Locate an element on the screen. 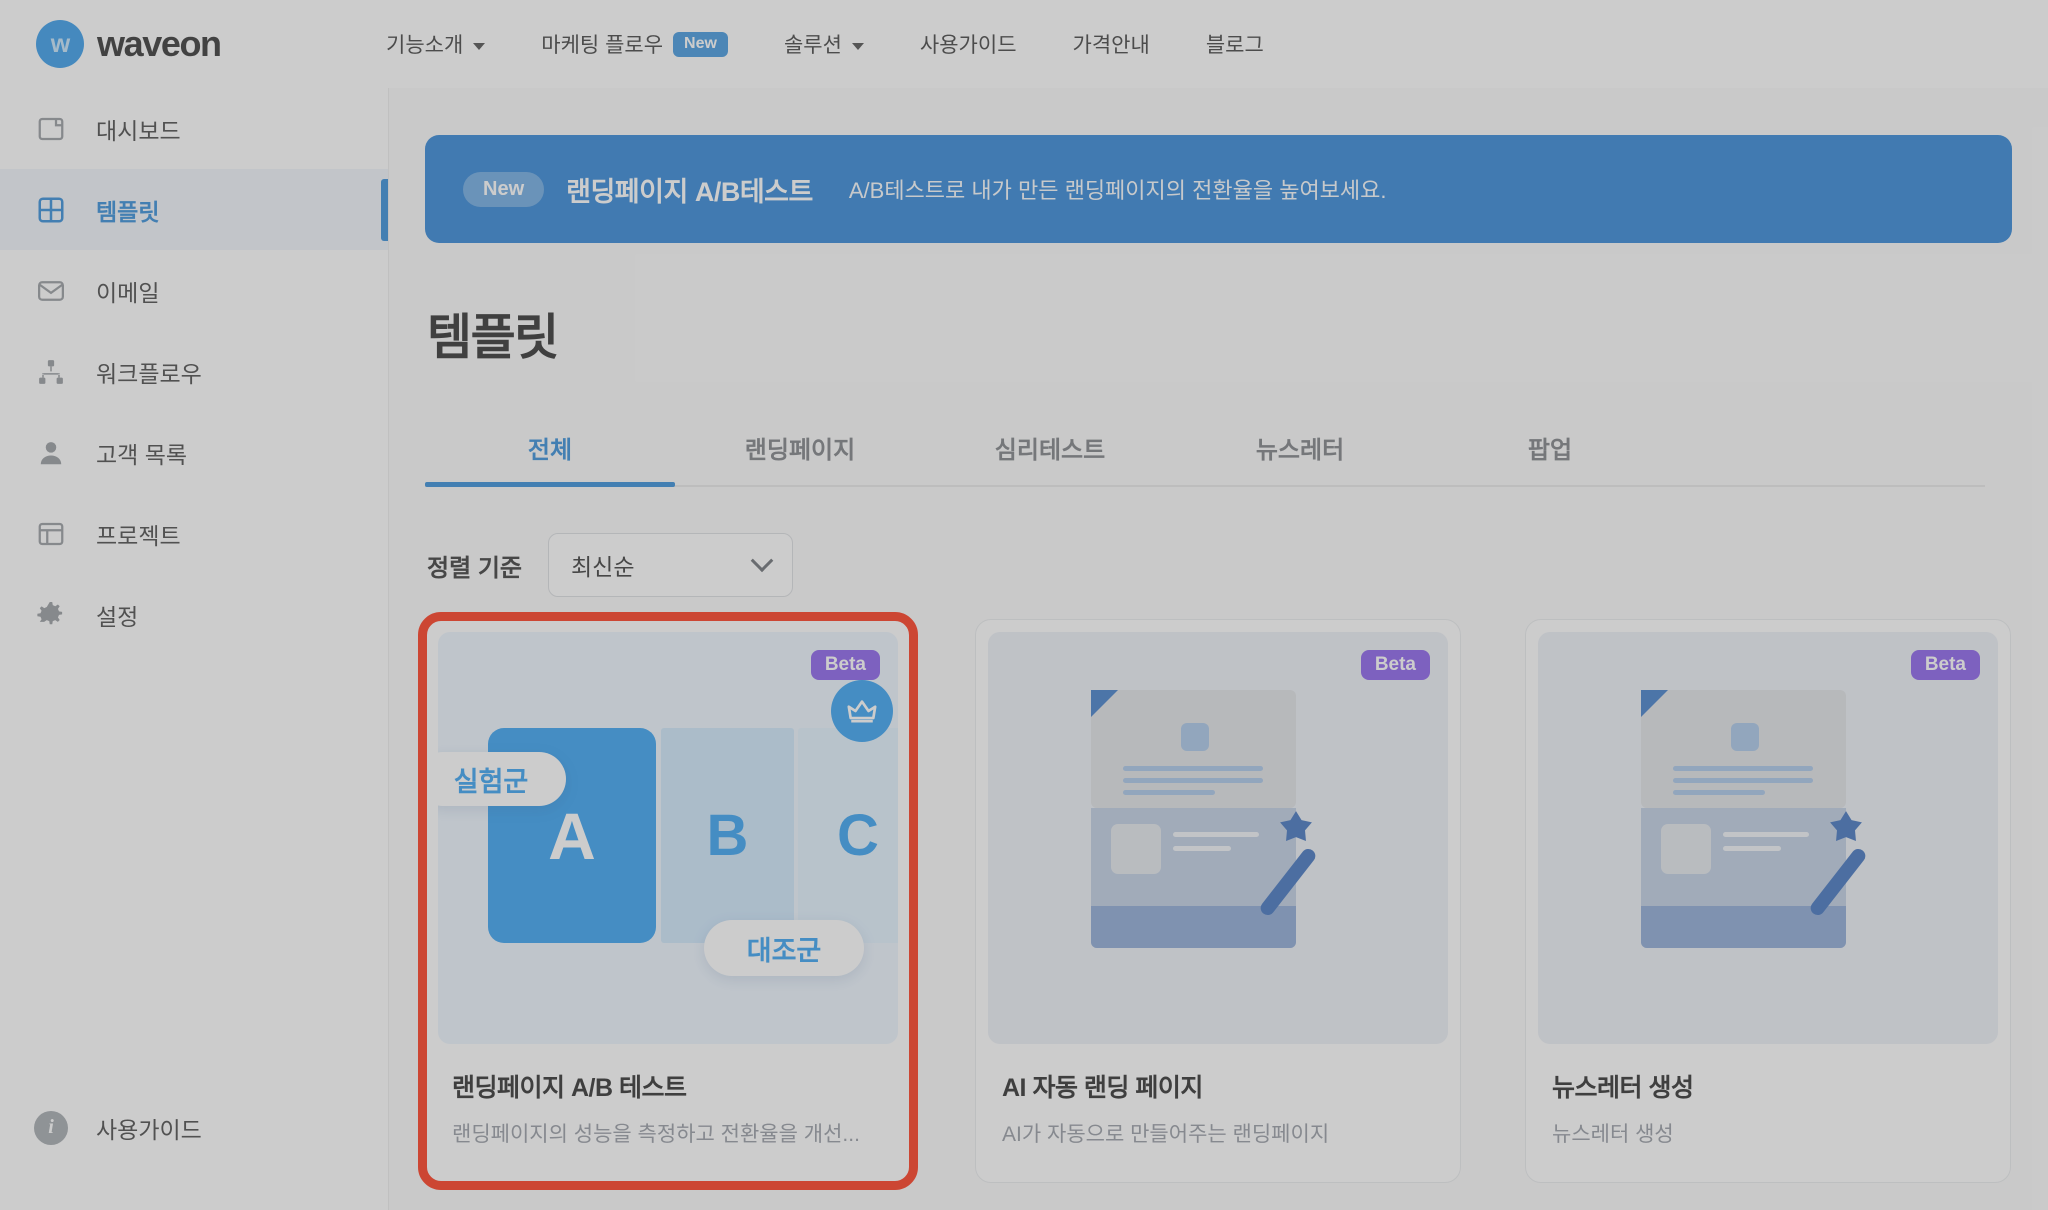 The image size is (2048, 1210). person-icon is located at coordinates (51, 453).